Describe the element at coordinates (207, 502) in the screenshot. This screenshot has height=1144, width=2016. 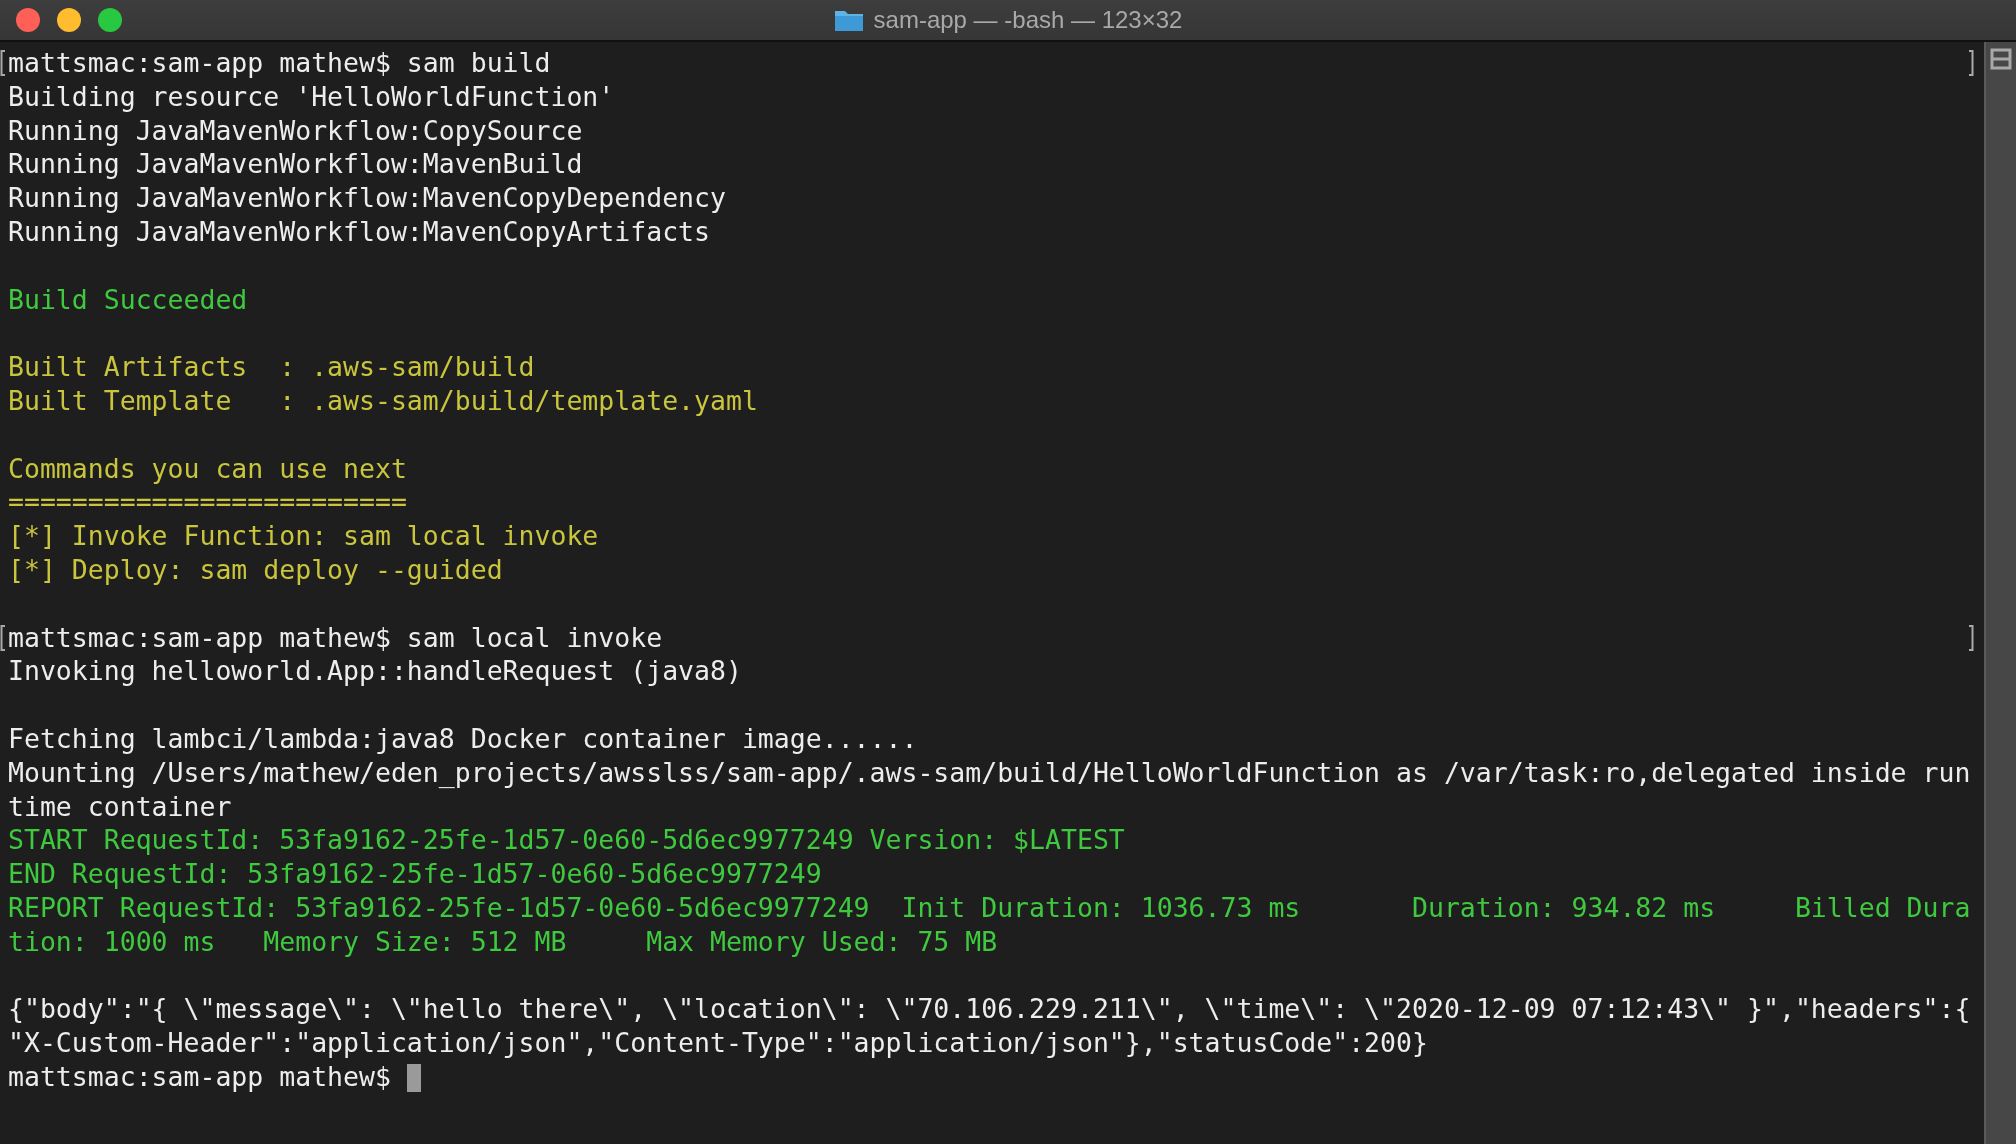
I see `info-output-line: =========================` at that location.